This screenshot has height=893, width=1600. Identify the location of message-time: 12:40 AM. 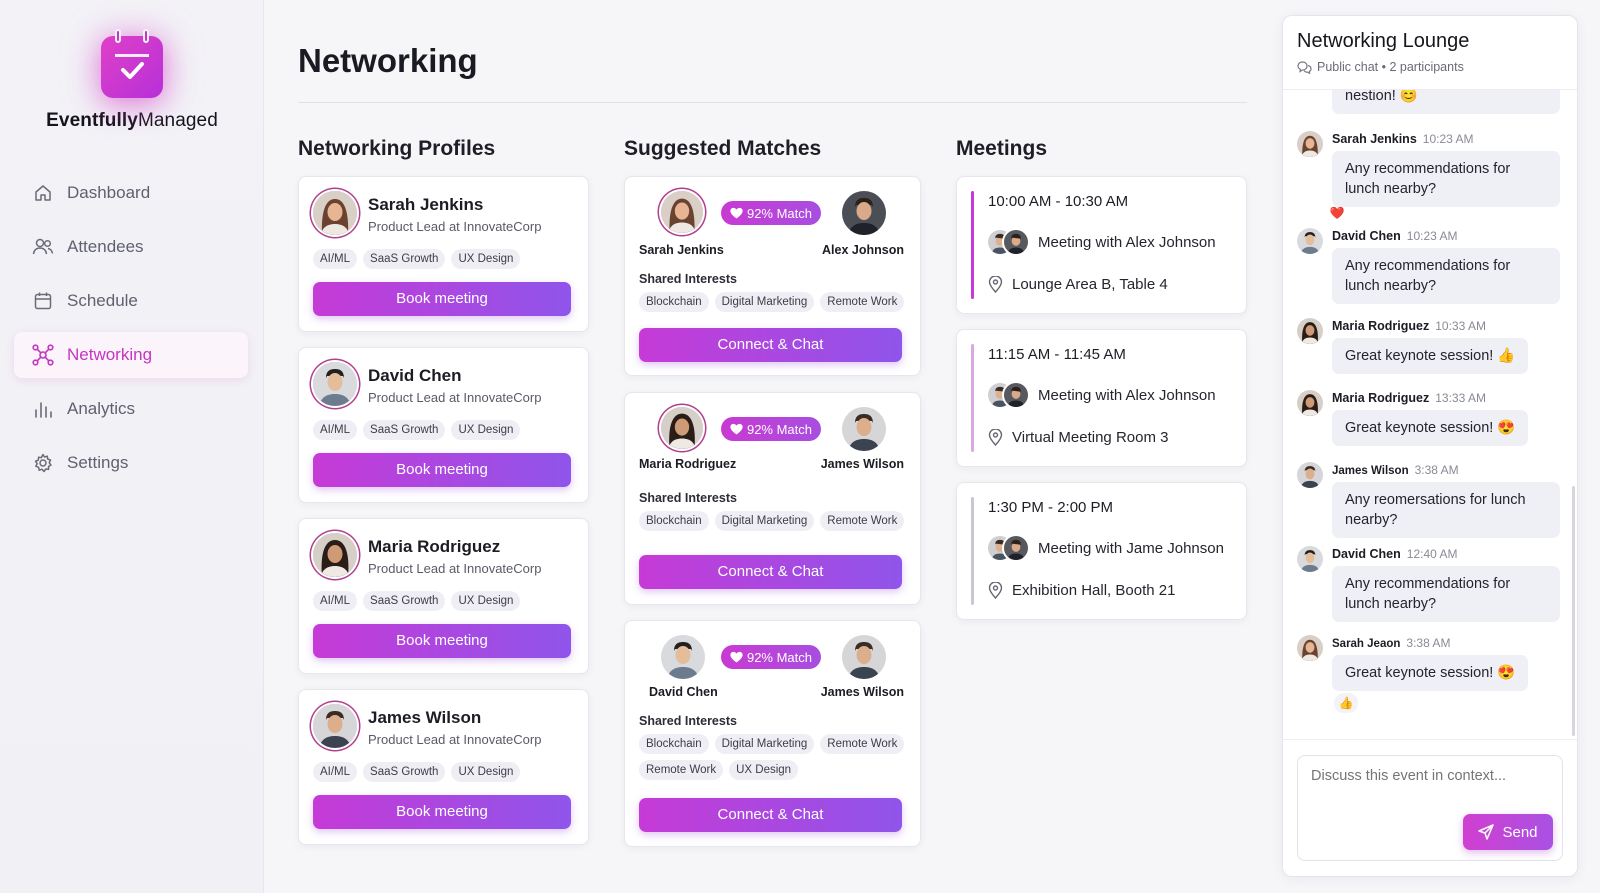
(1432, 554).